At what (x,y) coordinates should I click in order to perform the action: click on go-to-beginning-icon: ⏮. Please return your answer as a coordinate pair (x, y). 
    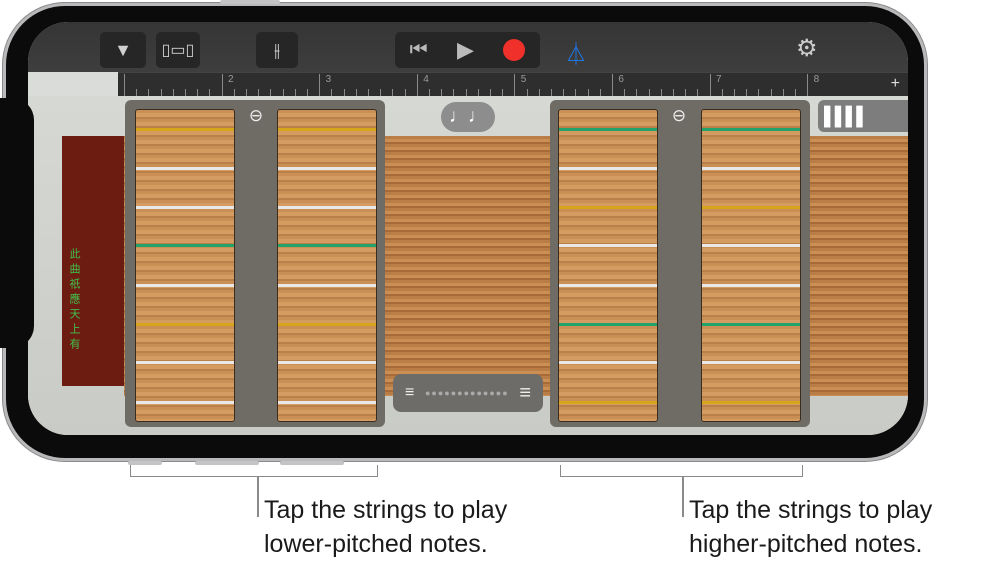
    Looking at the image, I should click on (419, 50).